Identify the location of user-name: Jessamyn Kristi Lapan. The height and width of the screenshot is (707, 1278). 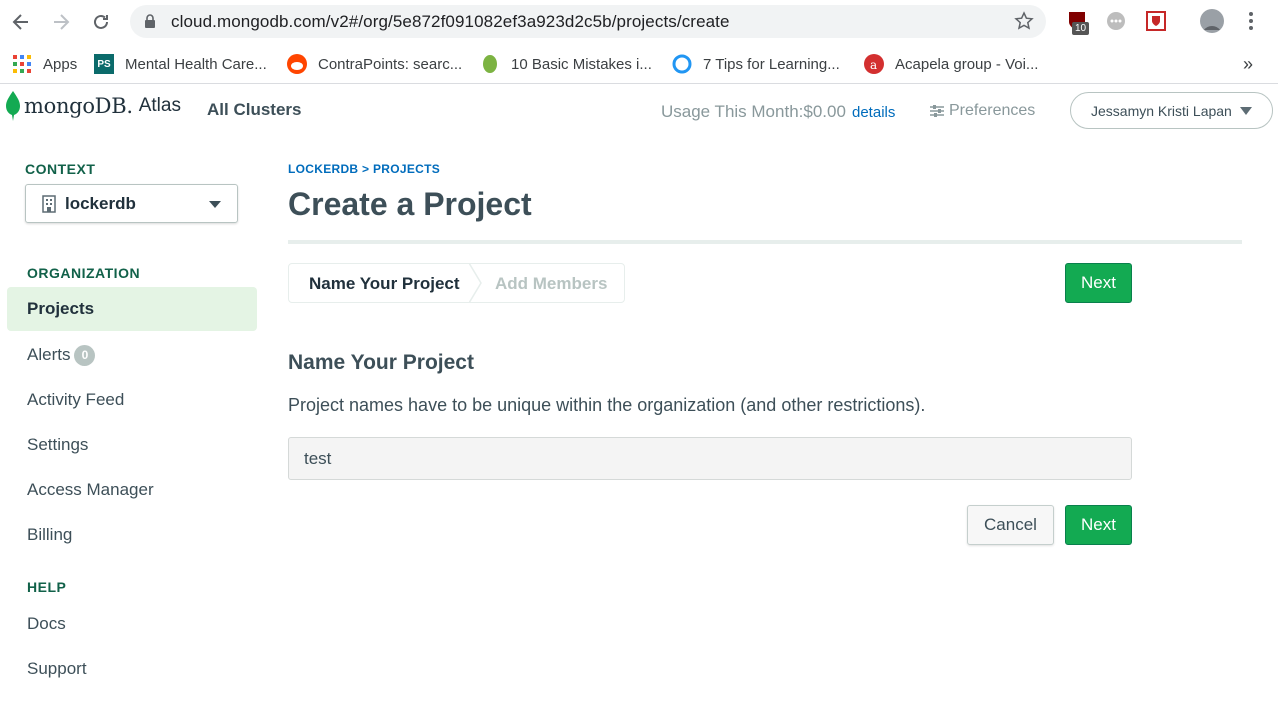
(1161, 110).